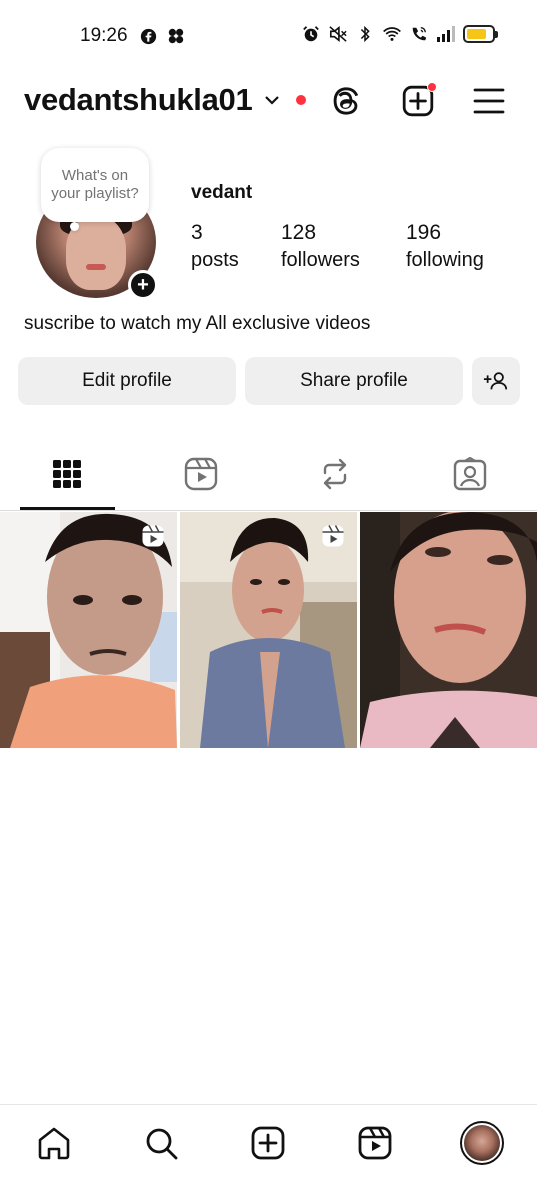 The image size is (537, 1200). Describe the element at coordinates (148, 36) in the screenshot. I see `facebook-icon` at that location.